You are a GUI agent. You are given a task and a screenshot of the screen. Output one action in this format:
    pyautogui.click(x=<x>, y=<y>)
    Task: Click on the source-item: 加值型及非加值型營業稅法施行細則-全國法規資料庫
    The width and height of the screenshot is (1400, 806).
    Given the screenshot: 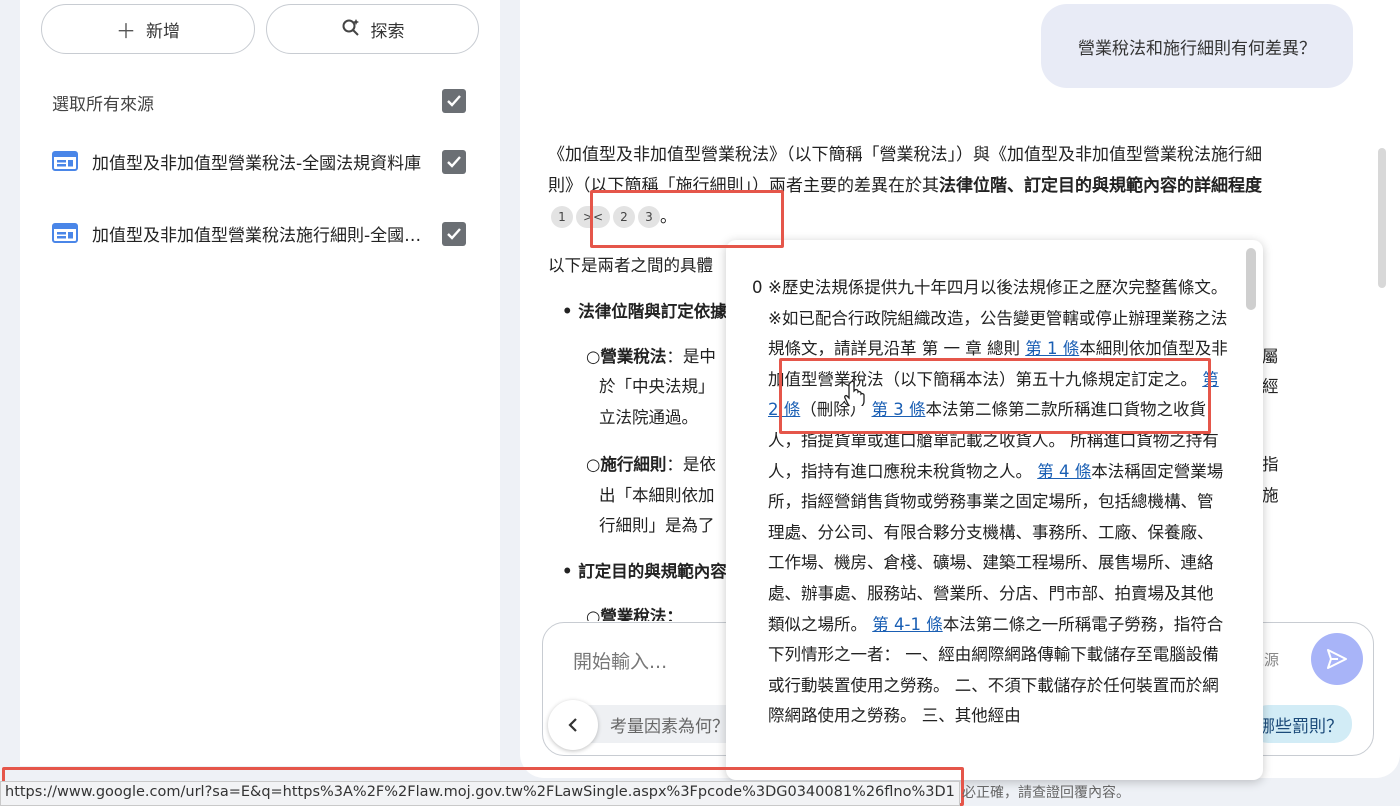 What is the action you would take?
    pyautogui.click(x=238, y=233)
    